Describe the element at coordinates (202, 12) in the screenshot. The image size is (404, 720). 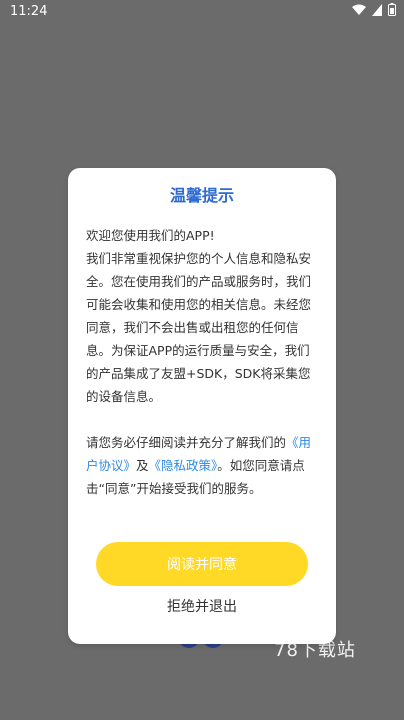
I see `status-bar: 11:24` at that location.